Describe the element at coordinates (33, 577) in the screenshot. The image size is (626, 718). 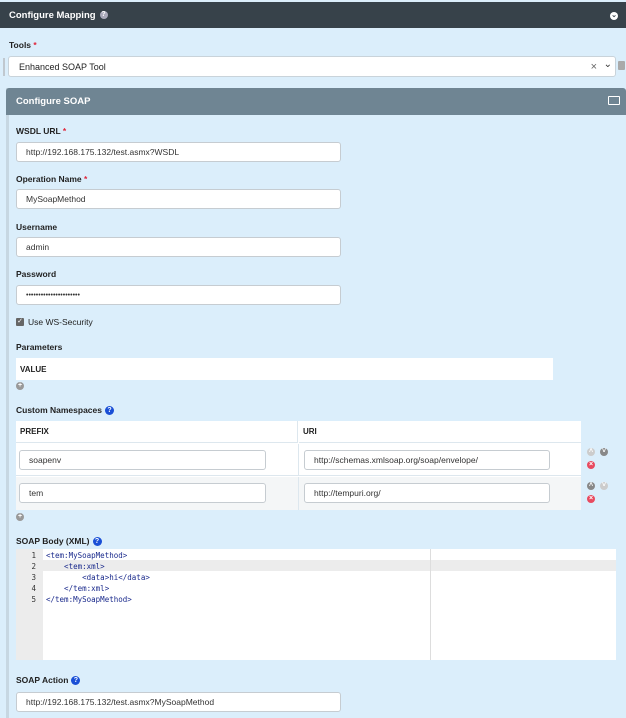
I see `line-number: 3` at that location.